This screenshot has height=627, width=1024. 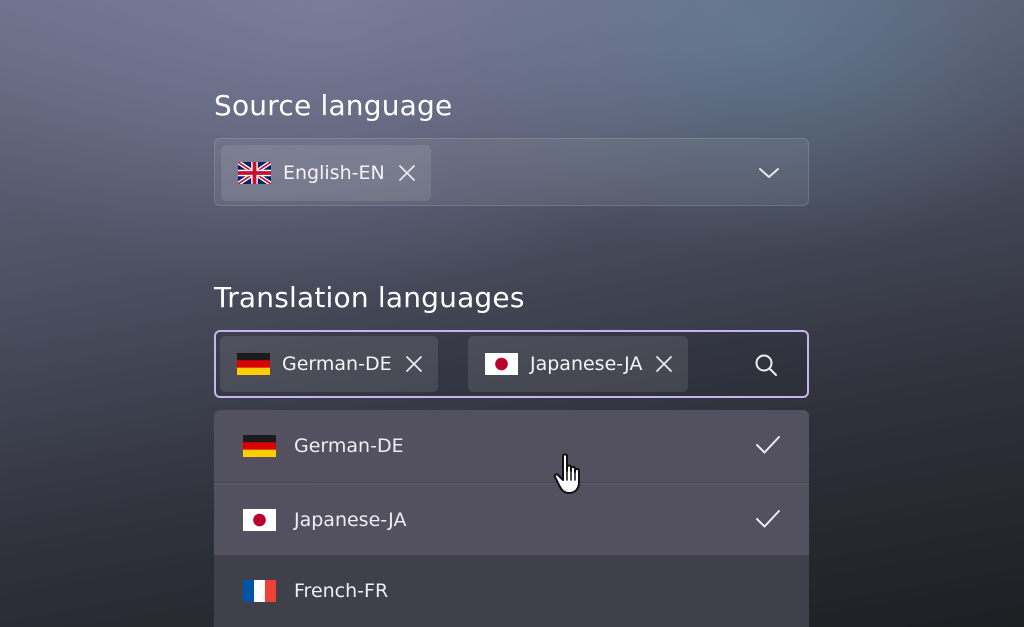 I want to click on translation-languages-select: German-DE Japanese-JA, so click(x=511, y=364).